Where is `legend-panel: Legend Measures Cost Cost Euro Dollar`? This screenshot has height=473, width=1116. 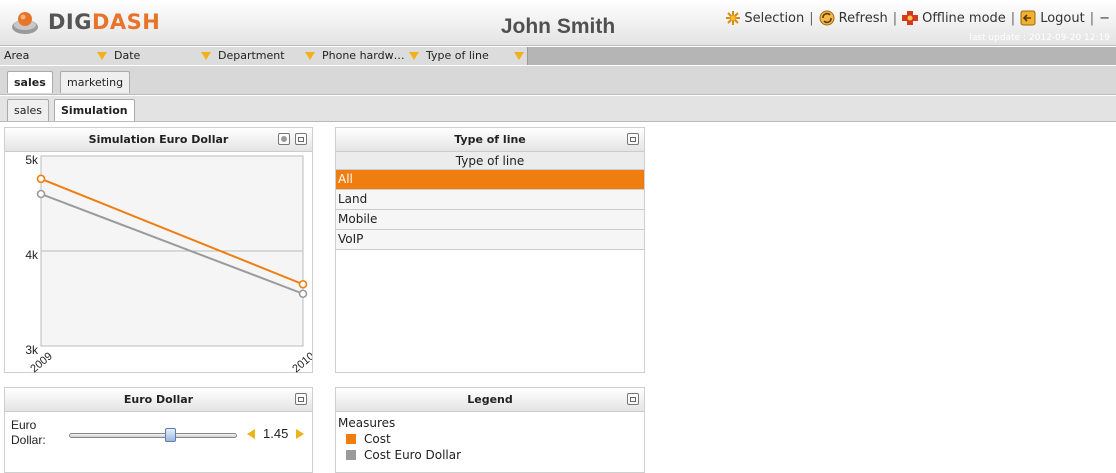
legend-panel: Legend Measures Cost Cost Euro Dollar is located at coordinates (490, 430).